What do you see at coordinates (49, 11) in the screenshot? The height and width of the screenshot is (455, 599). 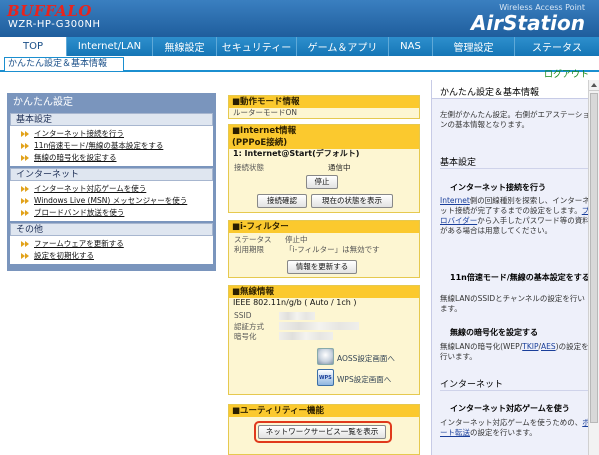 I see `buffalo-logo: BUFFALO` at bounding box center [49, 11].